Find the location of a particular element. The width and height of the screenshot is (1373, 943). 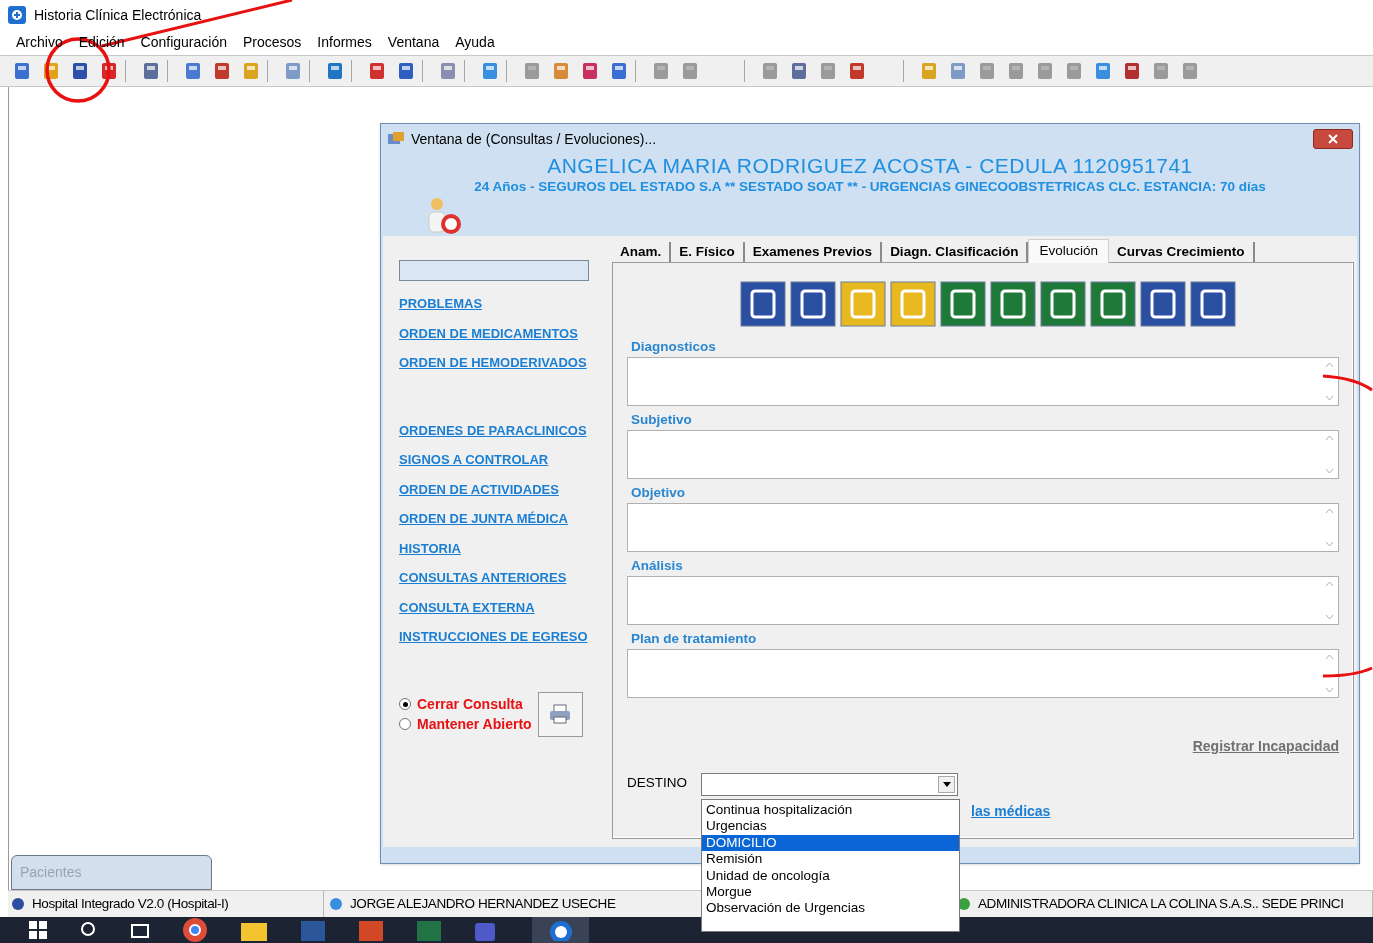

menu-item: Archivo is located at coordinates (39, 42).